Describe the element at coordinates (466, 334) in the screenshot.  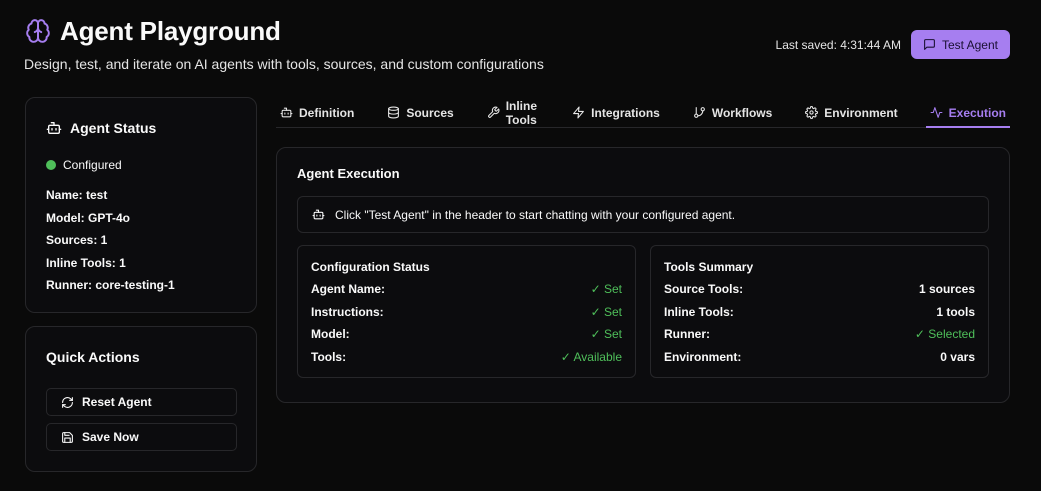
I see `config-row-model: Model: ✓ Set` at that location.